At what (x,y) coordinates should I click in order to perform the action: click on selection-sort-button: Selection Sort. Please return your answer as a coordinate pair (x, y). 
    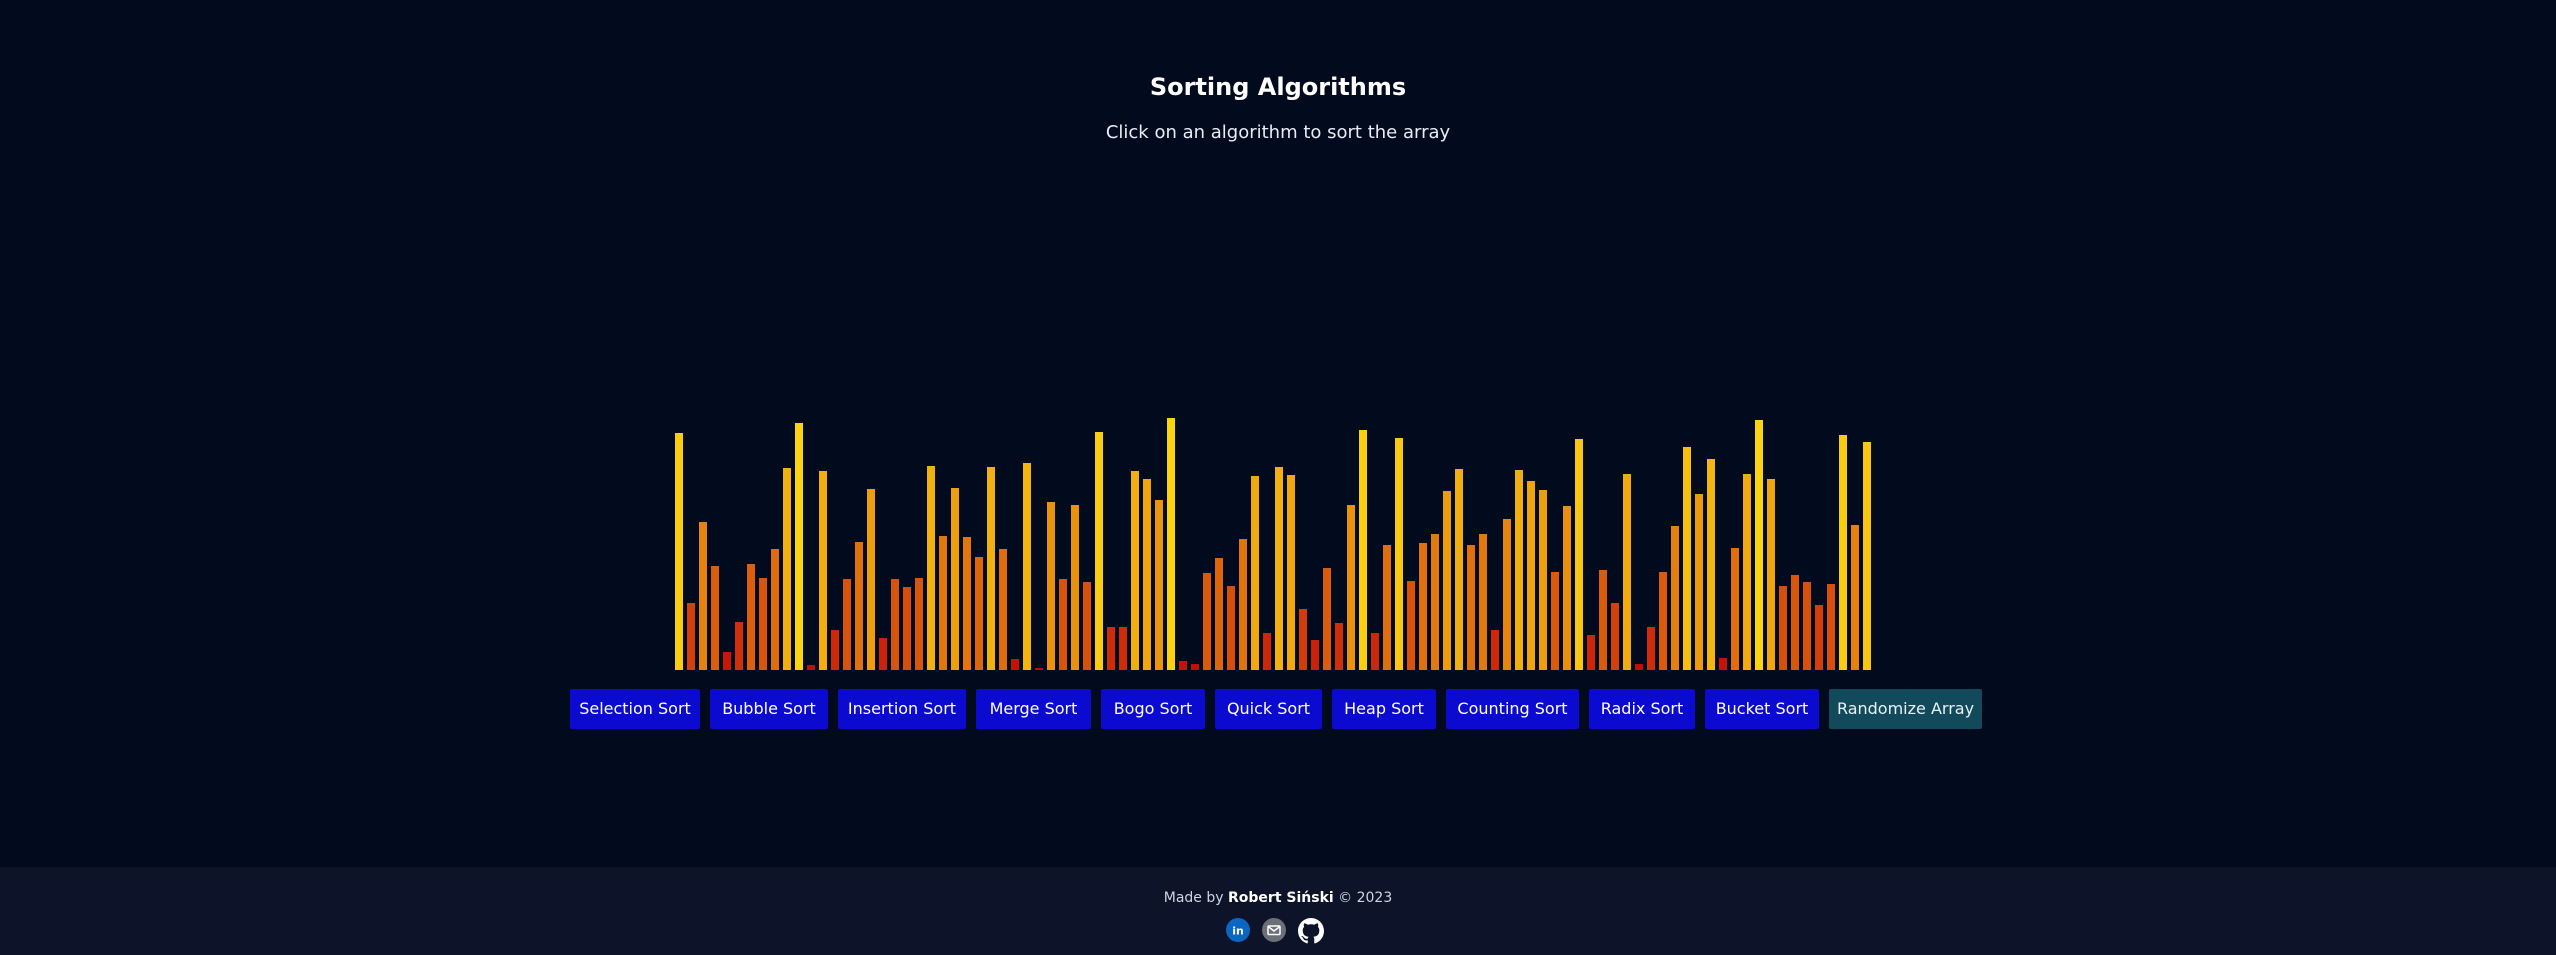
    Looking at the image, I should click on (635, 709).